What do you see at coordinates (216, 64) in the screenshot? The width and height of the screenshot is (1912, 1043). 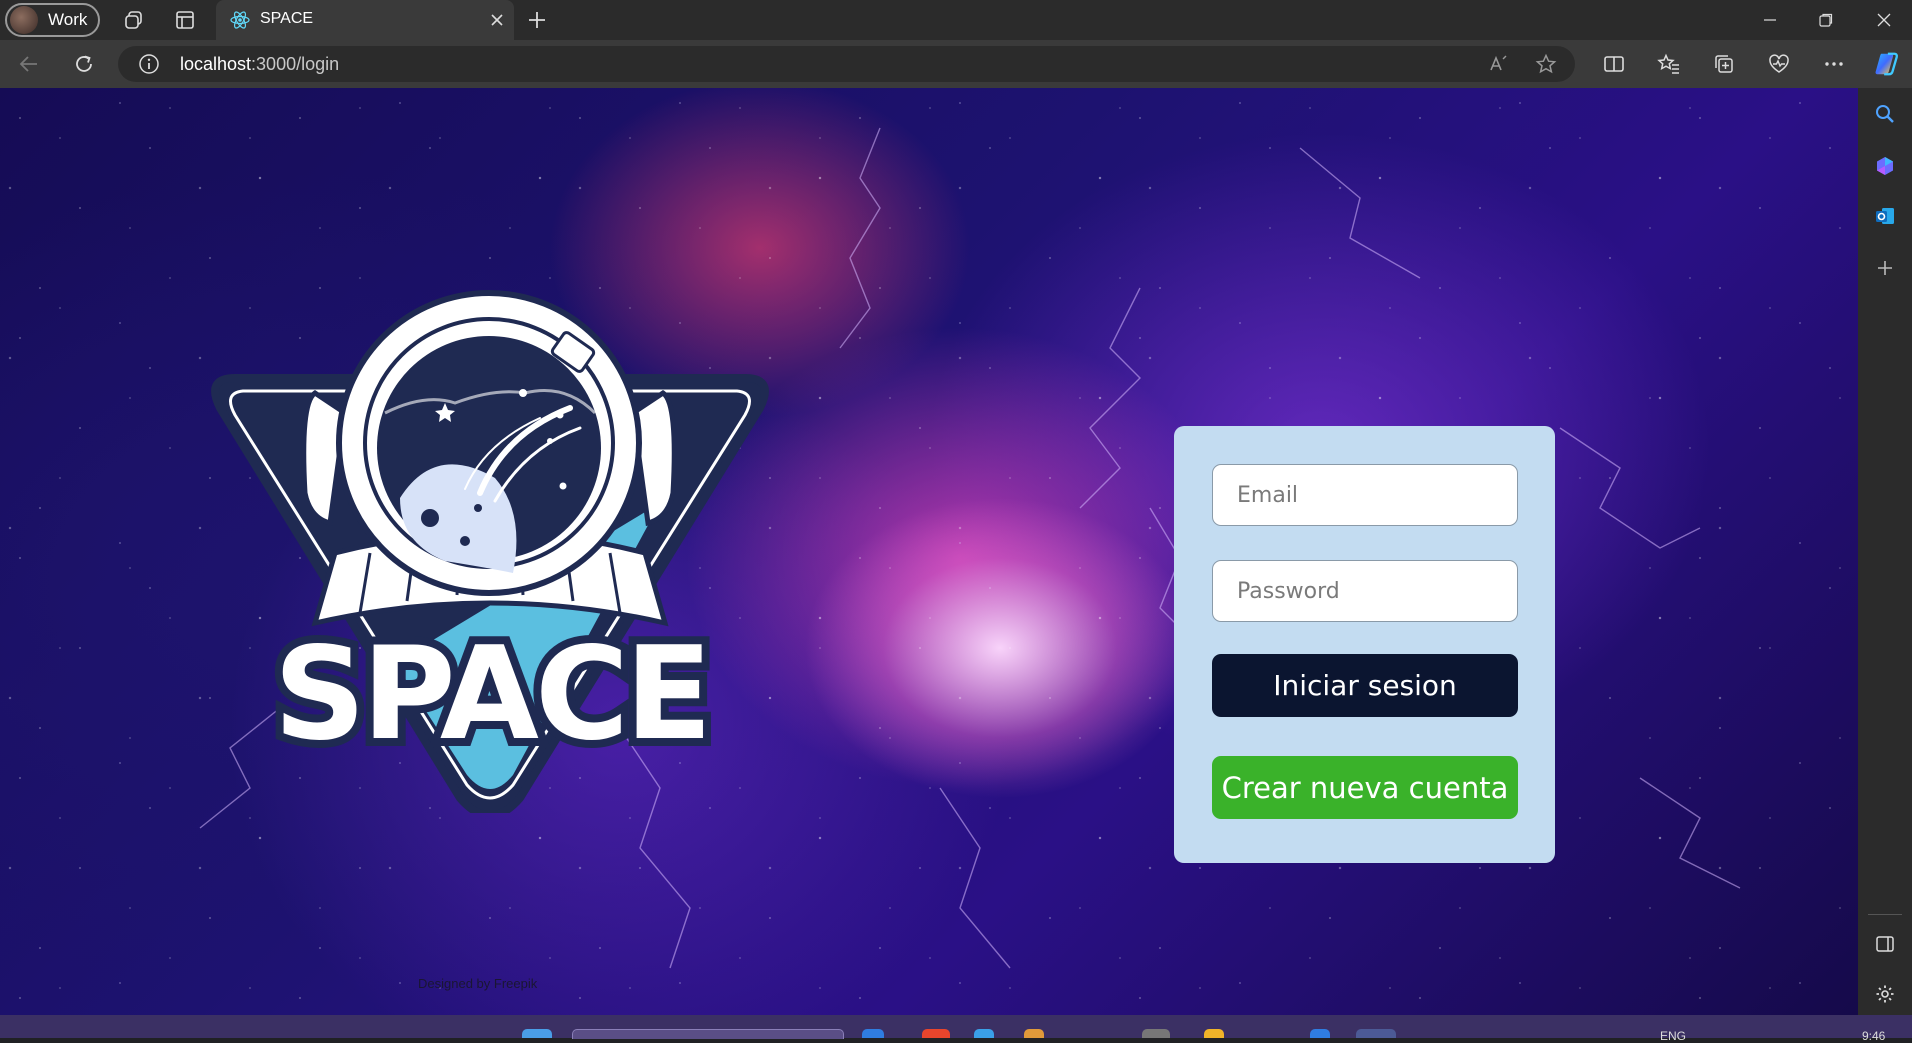 I see `url-host: localhost` at bounding box center [216, 64].